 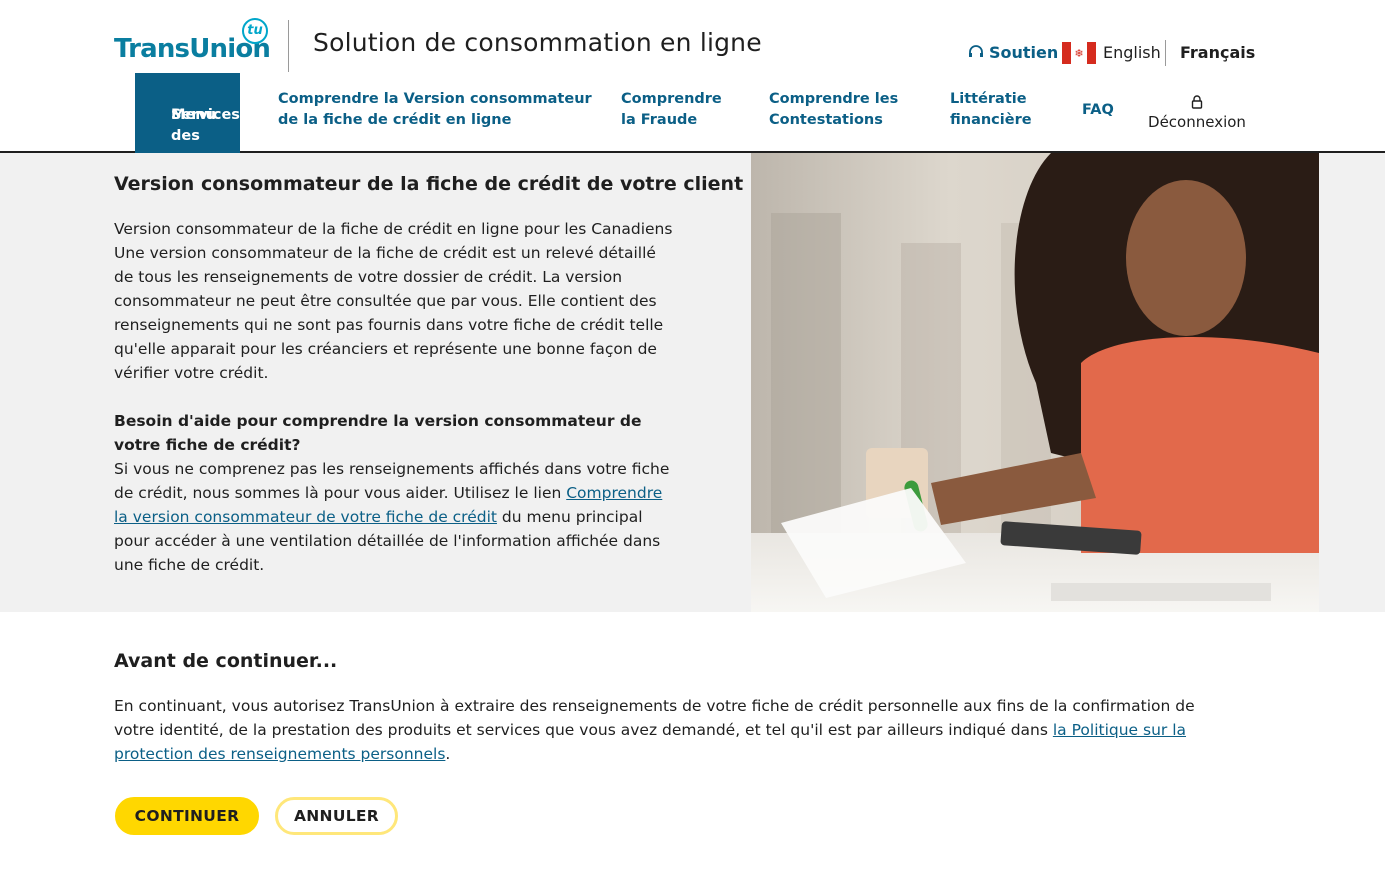 I want to click on nav-item-understand-disputes: Comprendre les Contestations, so click(x=833, y=110).